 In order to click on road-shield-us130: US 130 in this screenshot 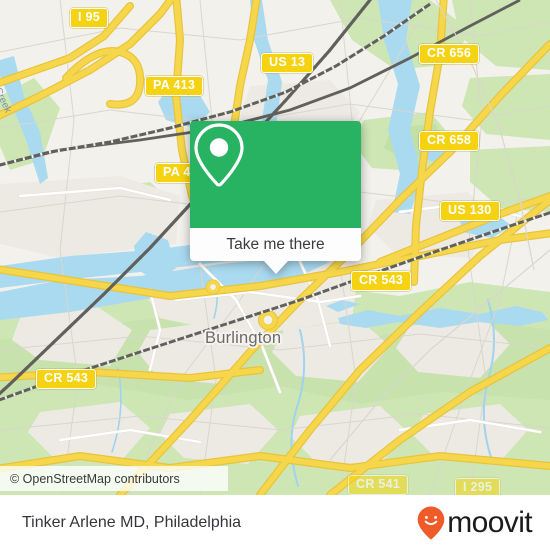, I will do `click(470, 211)`.